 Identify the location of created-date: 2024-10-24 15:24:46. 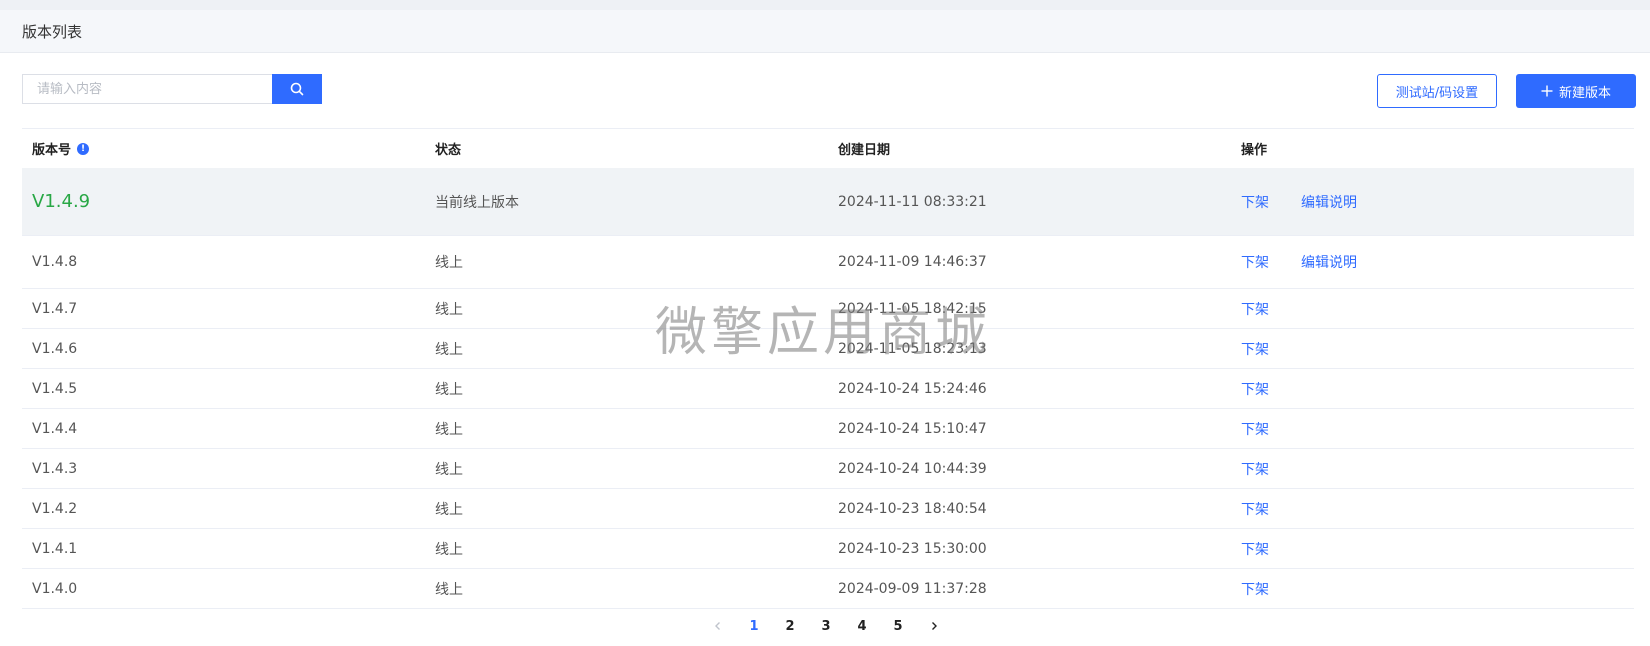
(912, 388).